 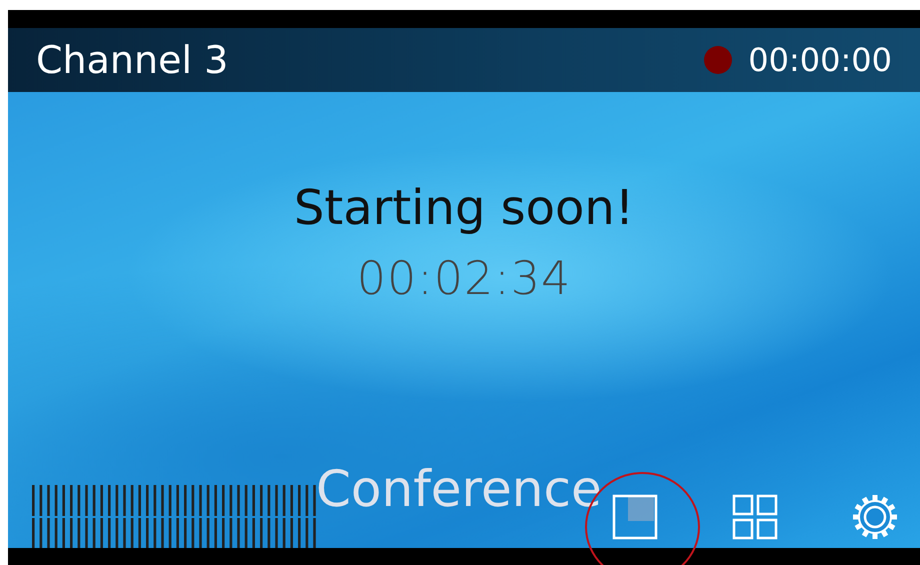 I want to click on settings-icon, so click(x=875, y=517).